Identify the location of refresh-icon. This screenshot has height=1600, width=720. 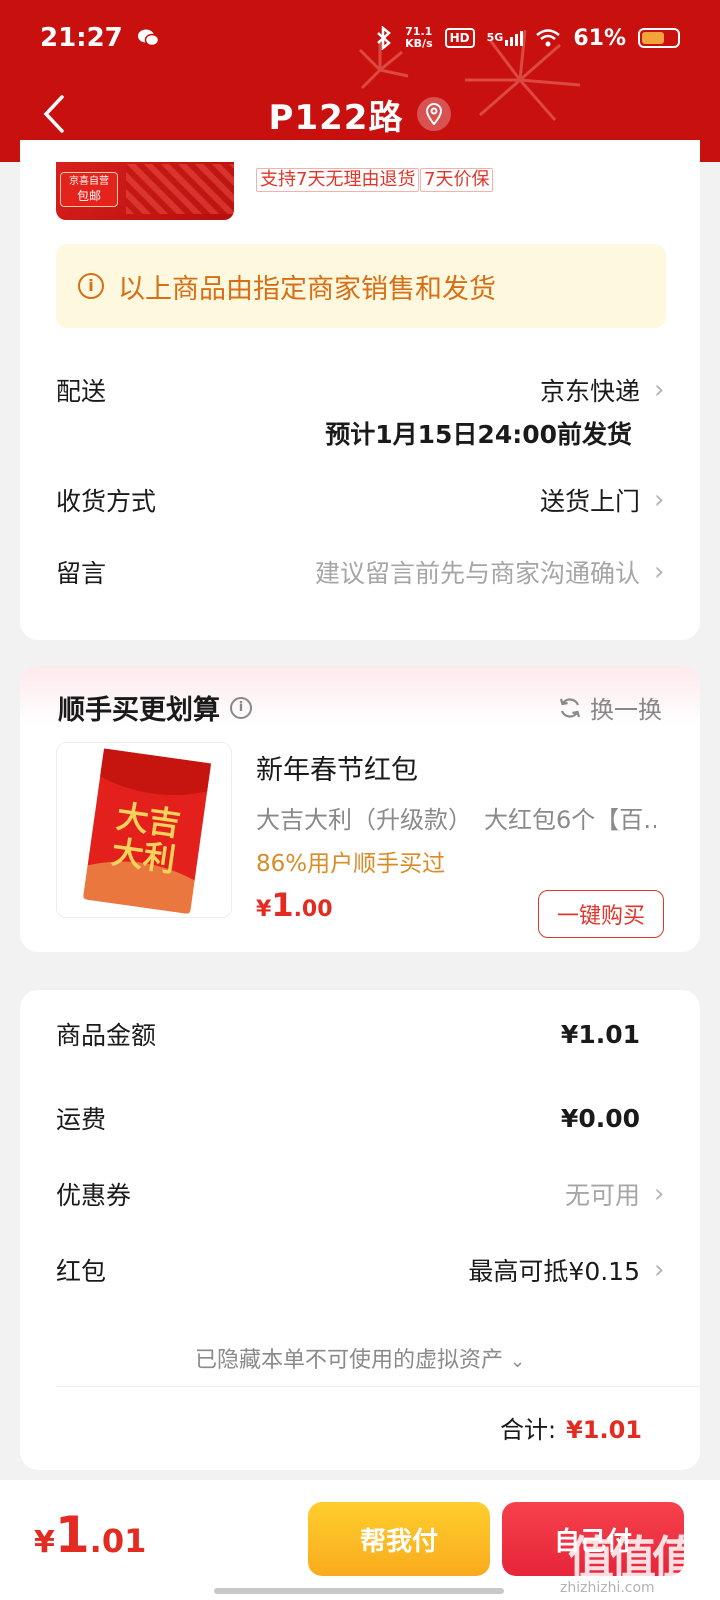
(570, 707).